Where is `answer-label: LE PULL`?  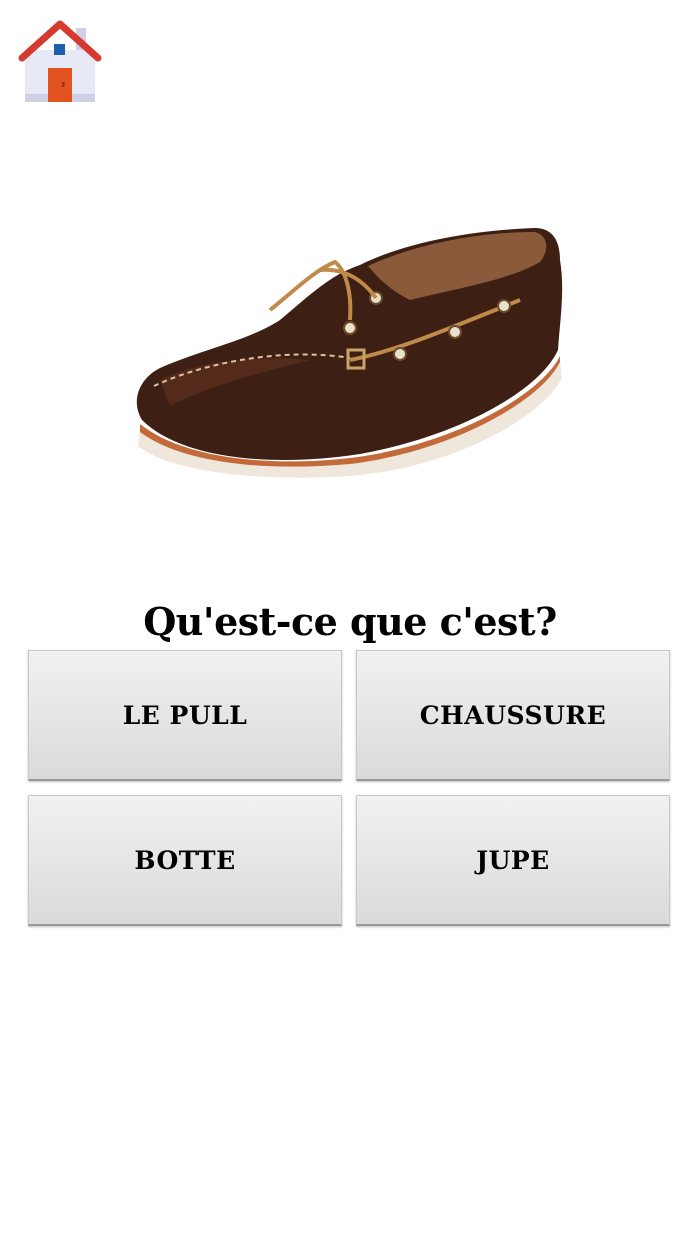
answer-label: LE PULL is located at coordinates (185, 715).